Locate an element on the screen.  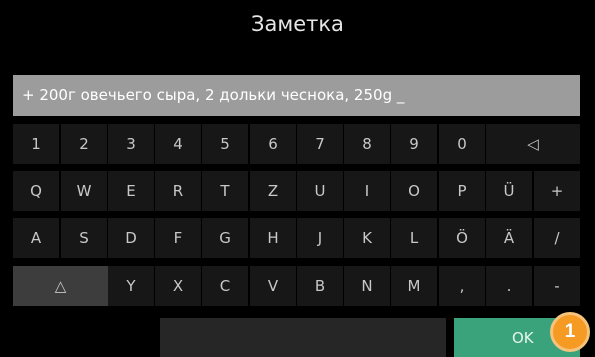
key-x-label: X is located at coordinates (178, 286).